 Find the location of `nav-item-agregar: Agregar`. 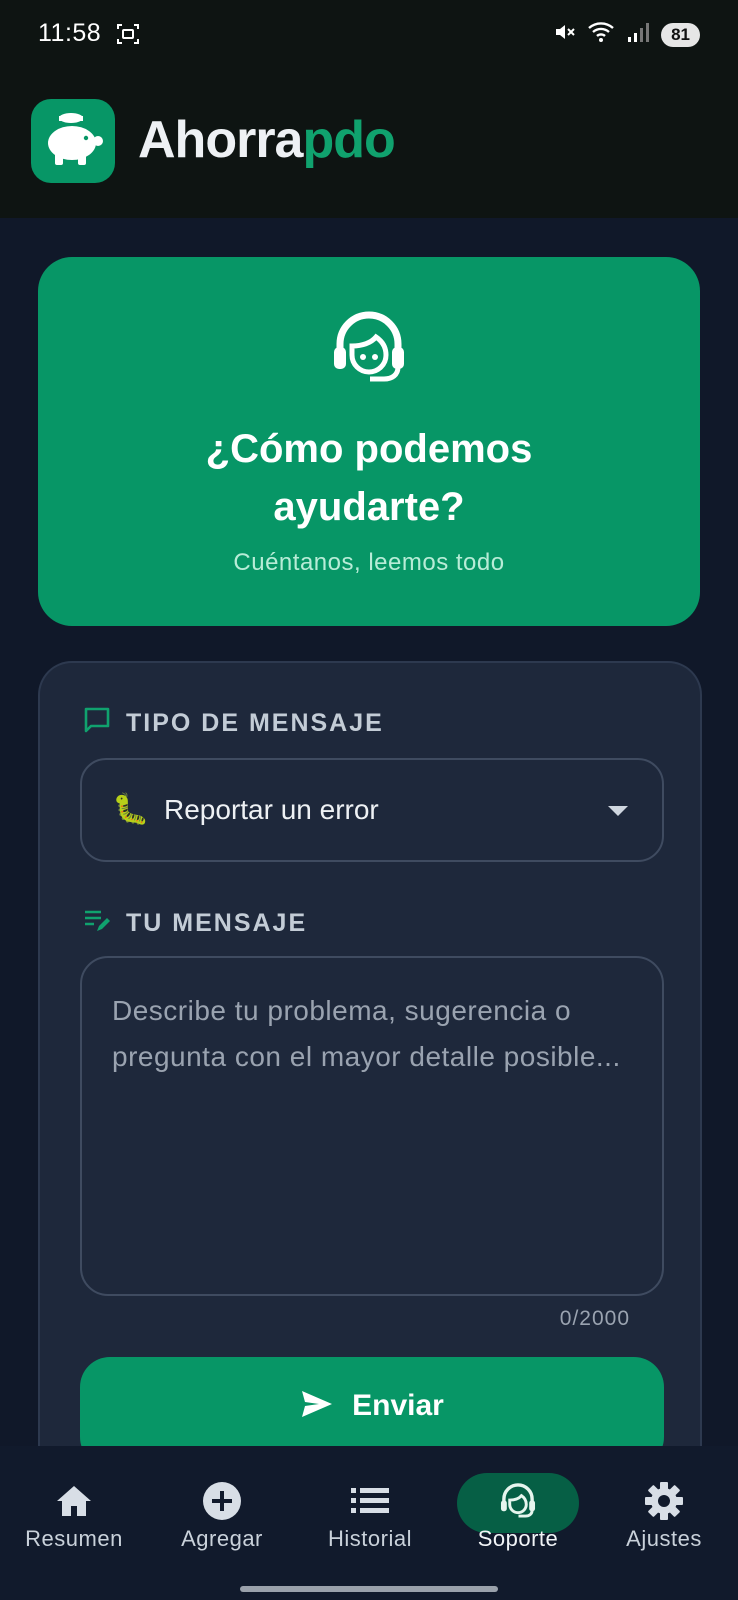

nav-item-agregar: Agregar is located at coordinates (222, 1516).